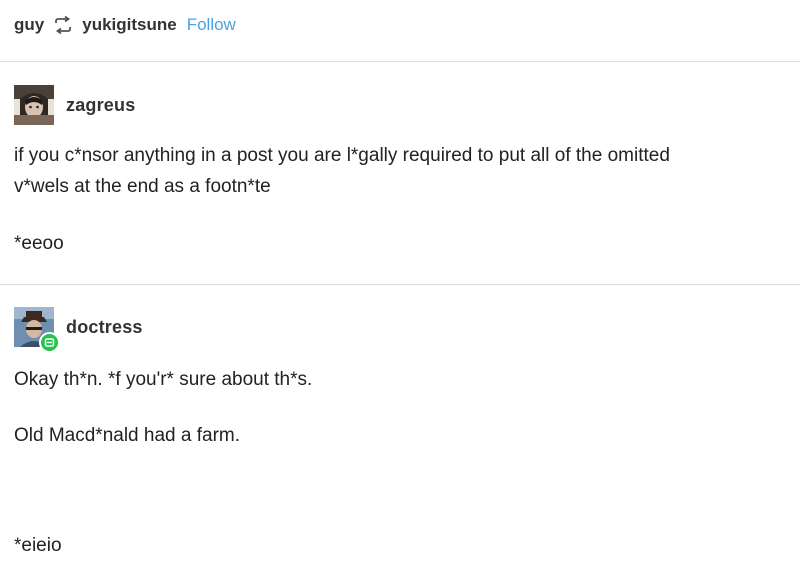  Describe the element at coordinates (163, 379) in the screenshot. I see `post-text-line: Okay th*n. *f you'r* sure about th*s.` at that location.